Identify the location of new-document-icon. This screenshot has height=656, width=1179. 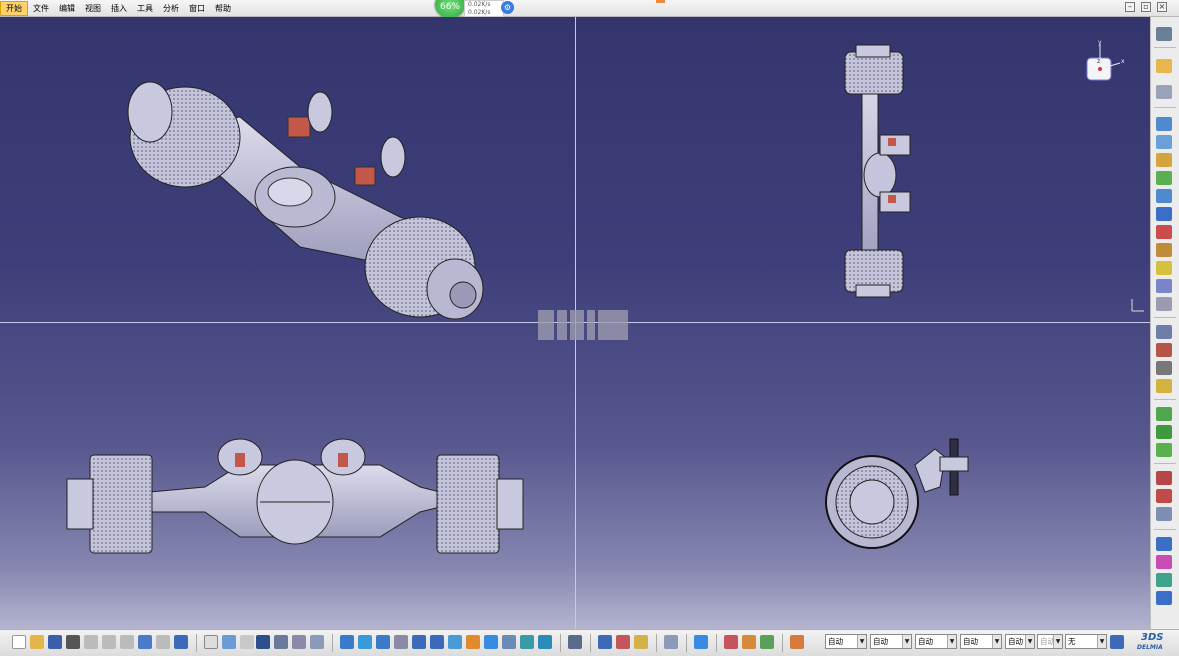
(19, 642).